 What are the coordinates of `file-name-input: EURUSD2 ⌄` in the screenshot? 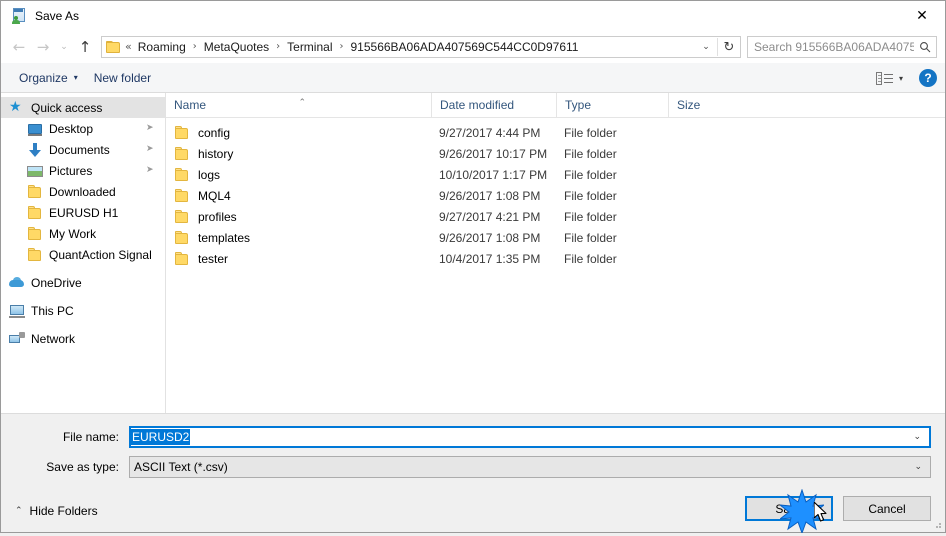 It's located at (530, 437).